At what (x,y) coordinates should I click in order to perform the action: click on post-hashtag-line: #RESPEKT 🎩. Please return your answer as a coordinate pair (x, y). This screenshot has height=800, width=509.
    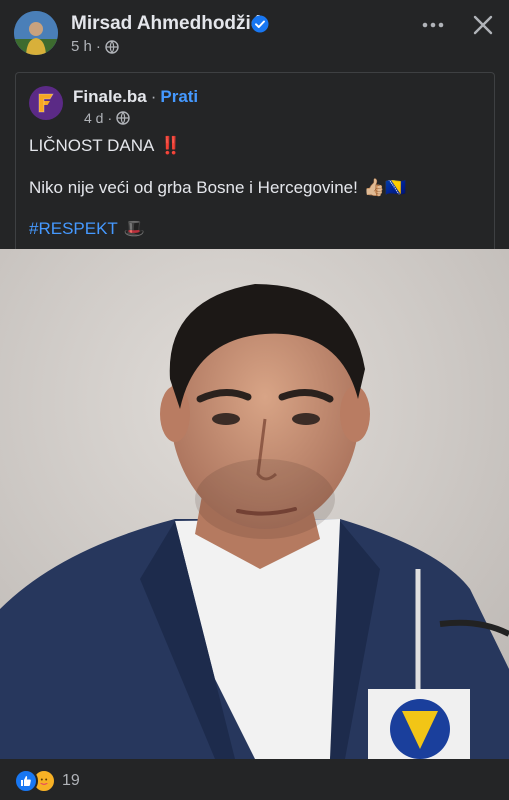
    Looking at the image, I should click on (87, 229).